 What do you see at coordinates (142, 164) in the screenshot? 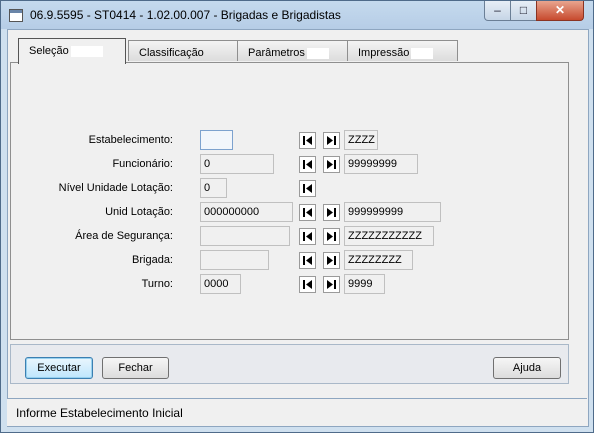
I see `funcionario-label: Funcionário:` at bounding box center [142, 164].